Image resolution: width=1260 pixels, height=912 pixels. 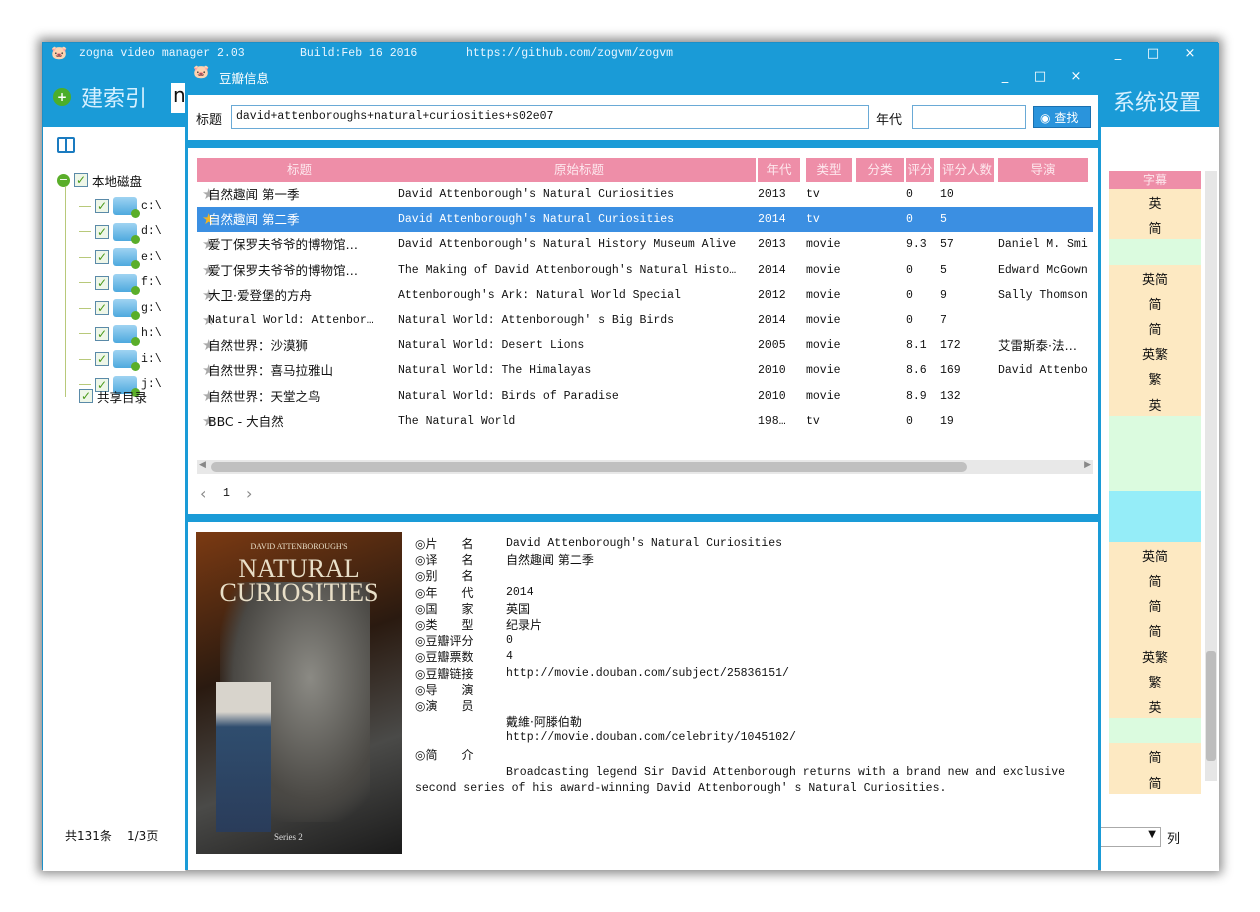 I want to click on tree-node-drive: ✓ c:\, so click(x=120, y=206).